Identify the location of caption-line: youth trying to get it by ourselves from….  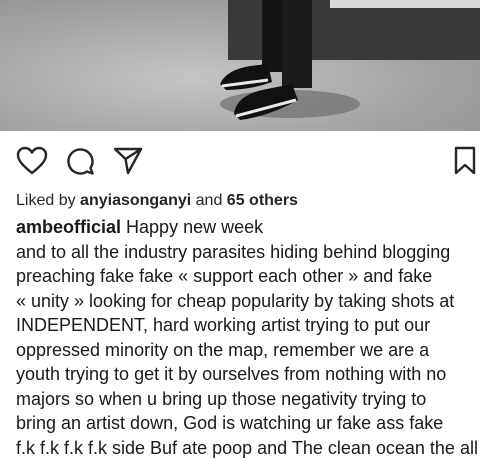
(247, 374).